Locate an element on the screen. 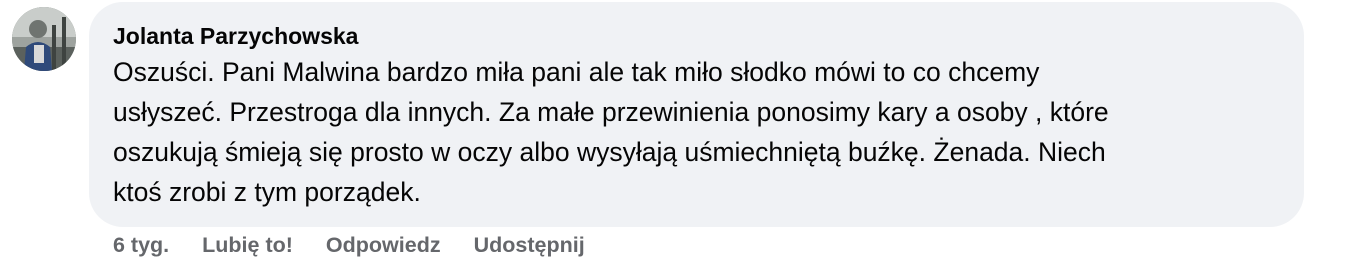  comment-actions: 6 tyg. Lubię to! Odpowiedz Udostępnij is located at coordinates (365, 245).